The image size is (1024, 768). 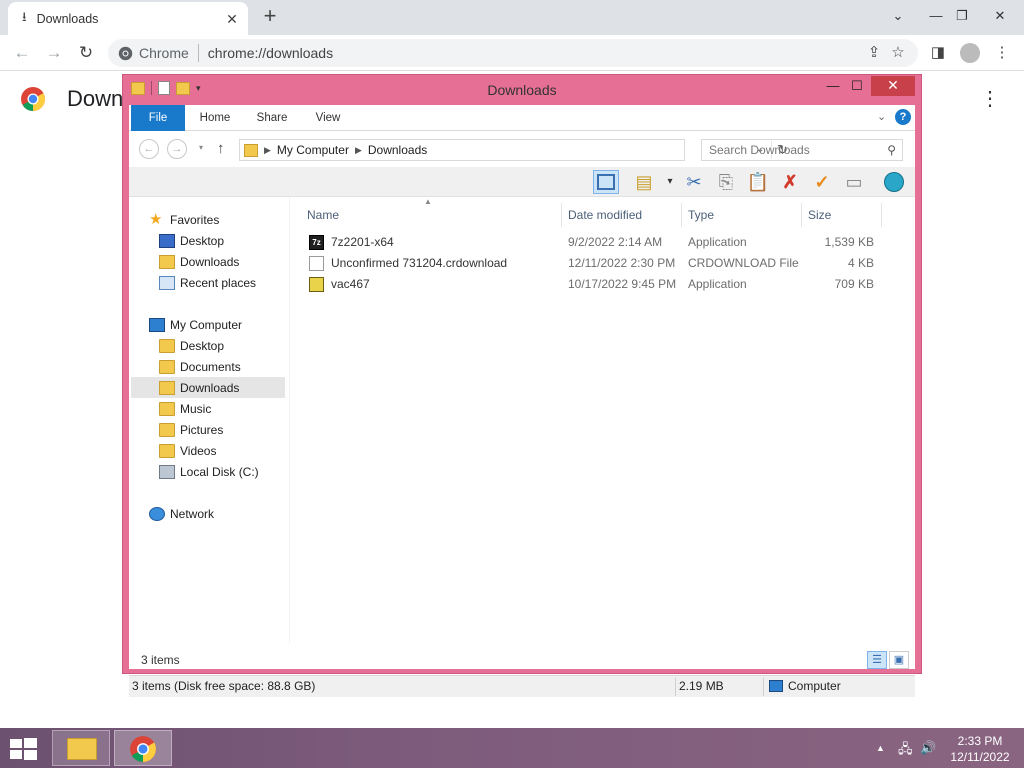 I want to click on tab-downloads: ⭳ Downloads ✕, so click(x=128, y=18).